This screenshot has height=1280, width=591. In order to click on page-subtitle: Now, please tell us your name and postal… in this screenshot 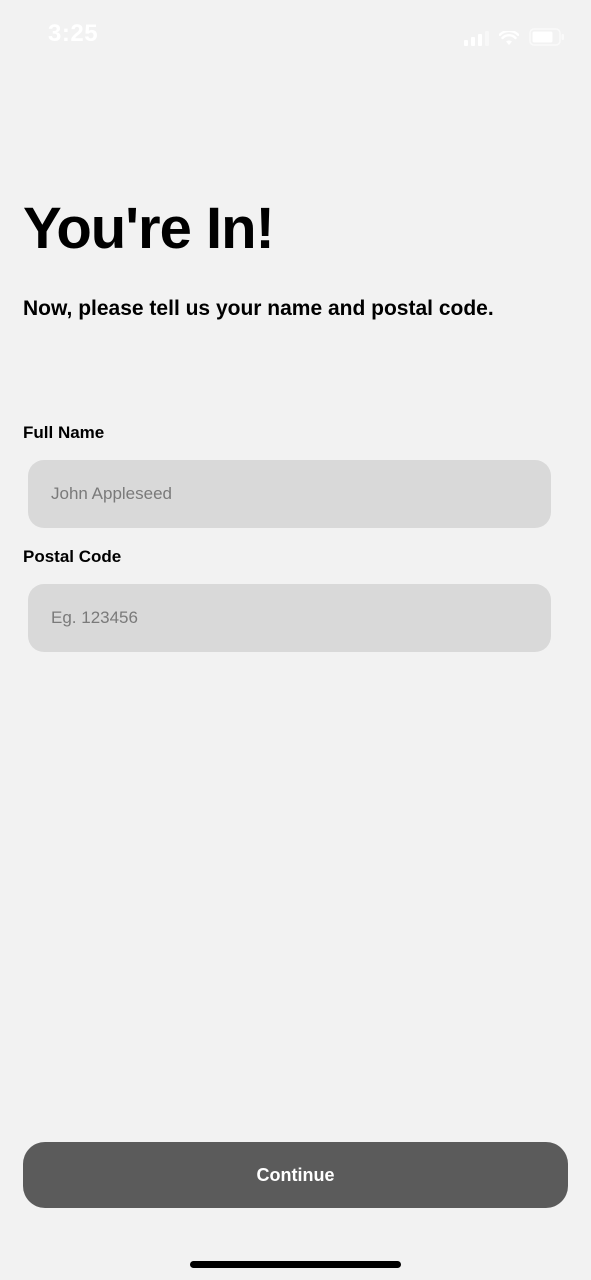, I will do `click(258, 308)`.